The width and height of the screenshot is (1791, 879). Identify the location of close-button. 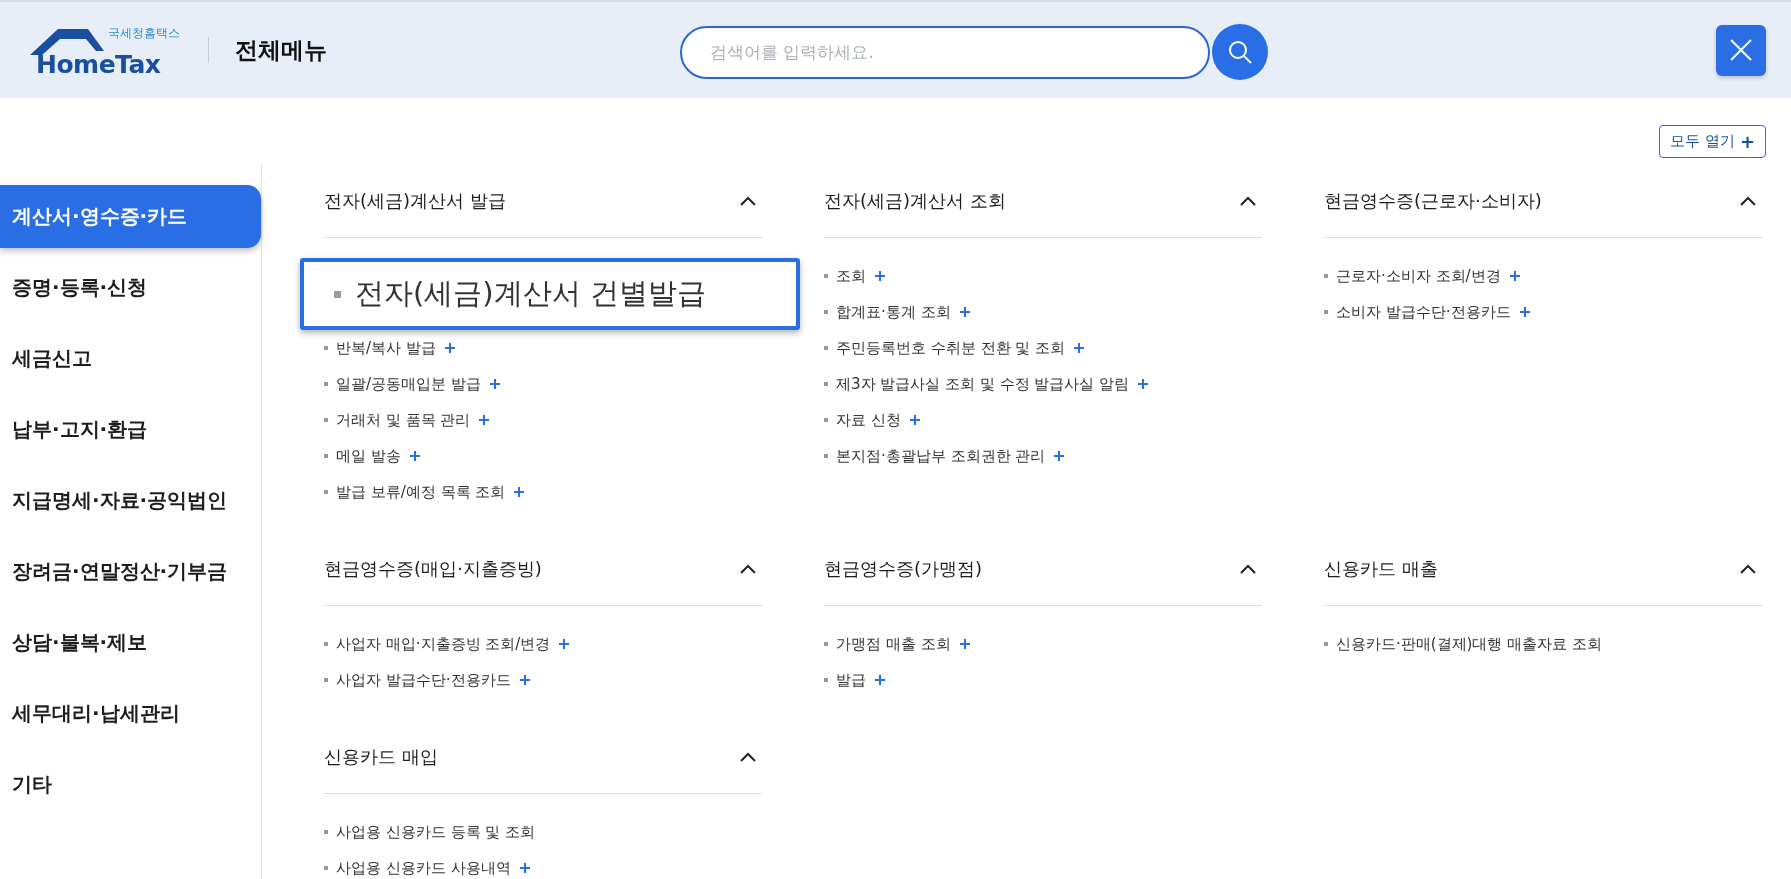
(1741, 50).